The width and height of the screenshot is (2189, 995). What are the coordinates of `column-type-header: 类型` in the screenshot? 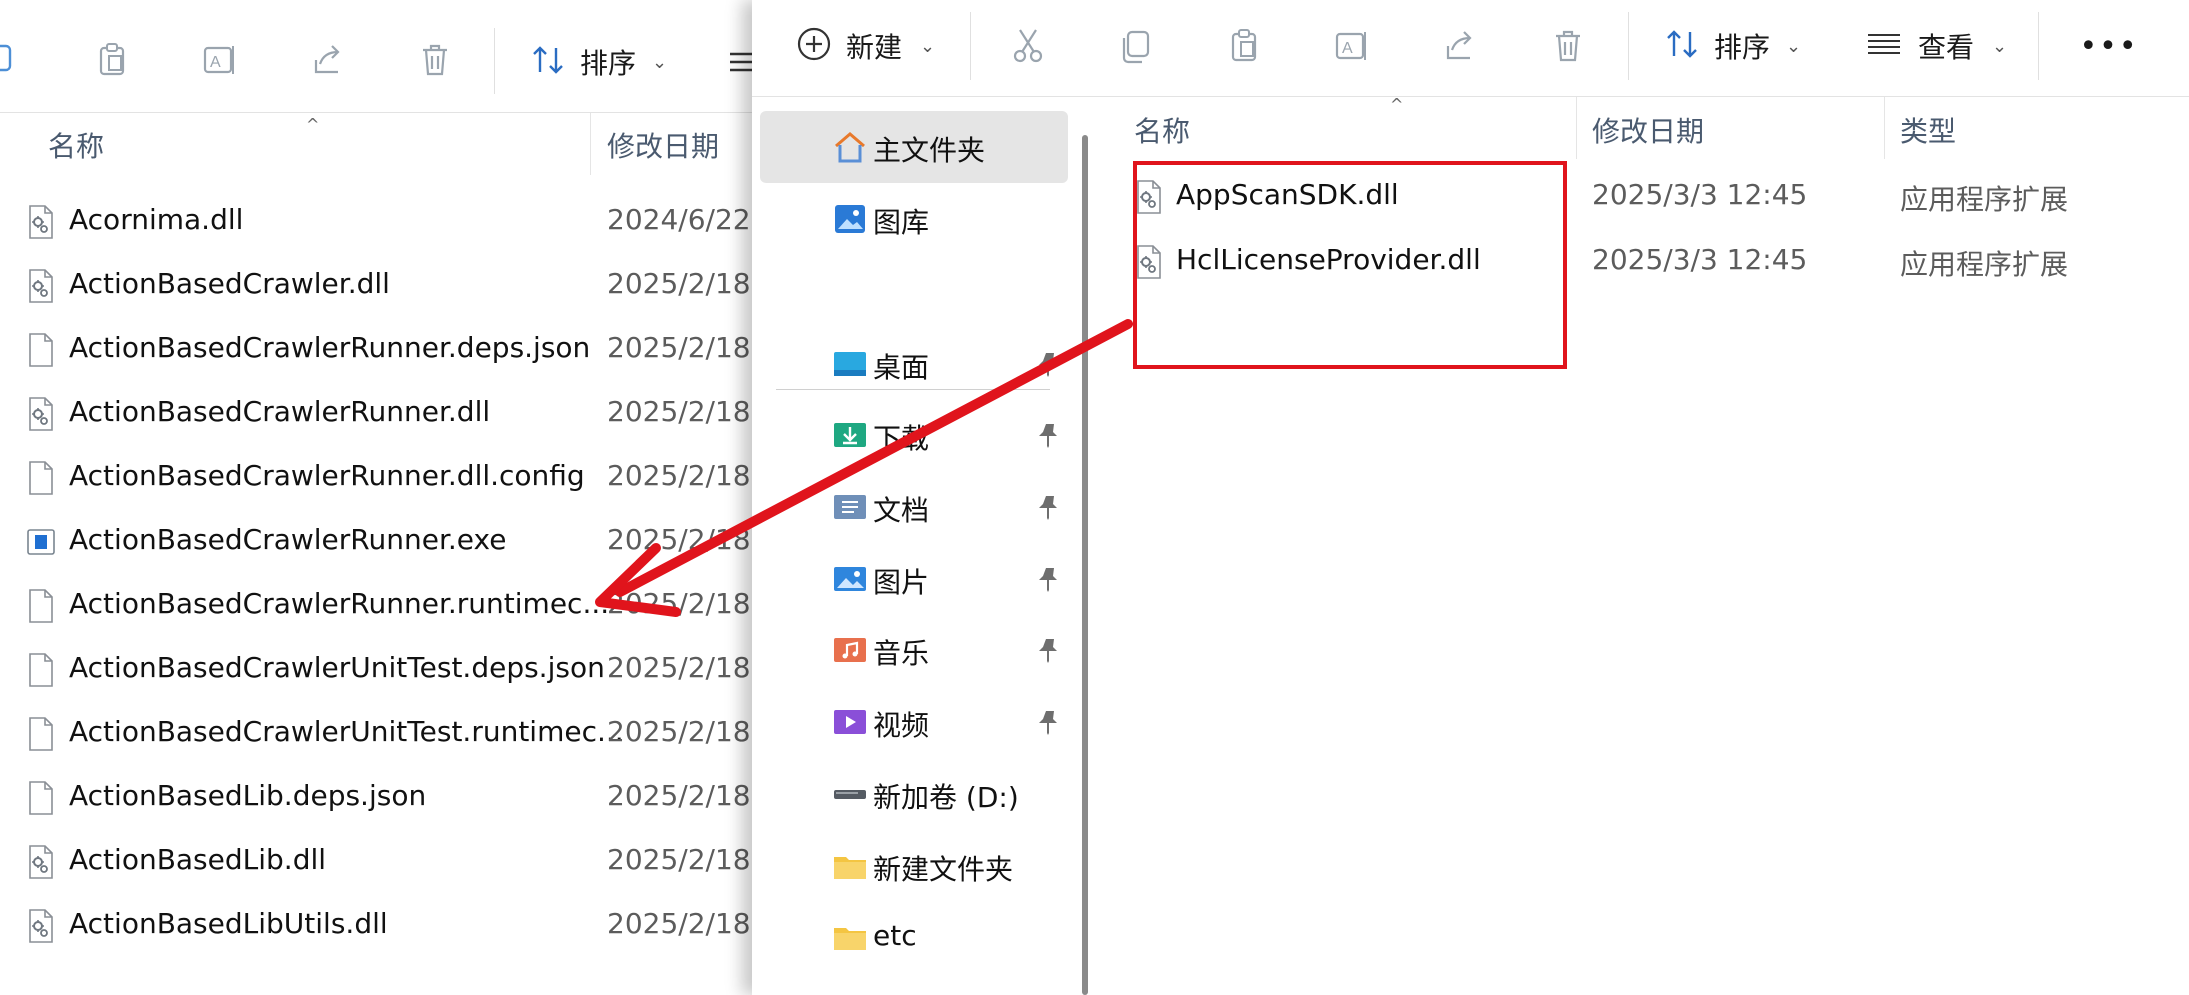 It's located at (1928, 130).